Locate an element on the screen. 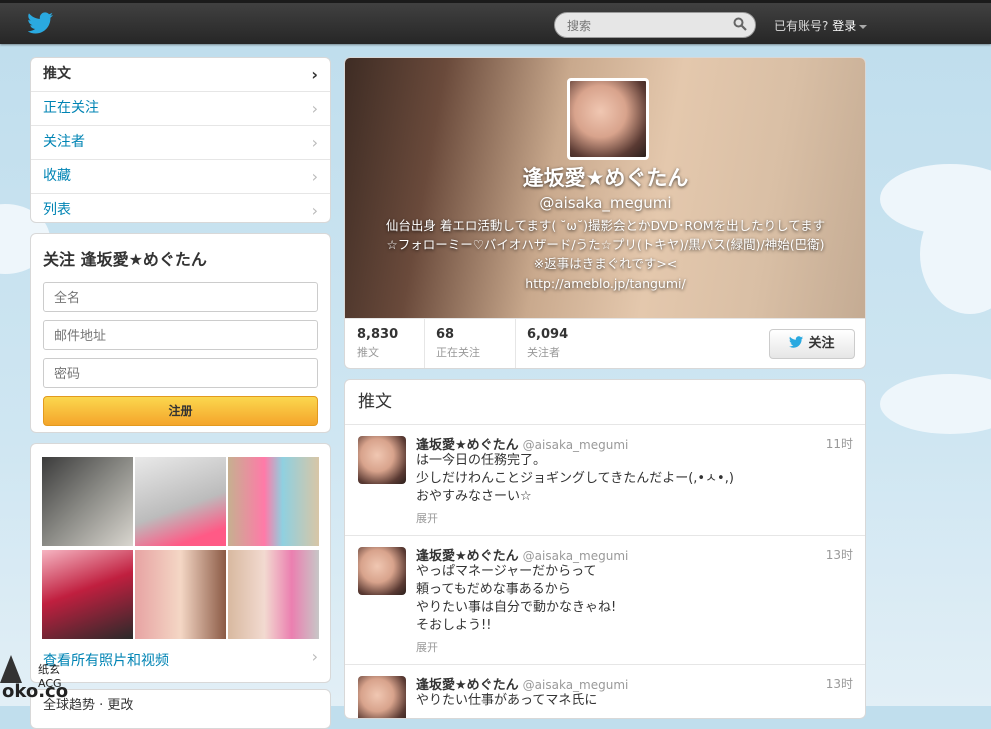  nav-item-tweets: 推文 › is located at coordinates (180, 75).